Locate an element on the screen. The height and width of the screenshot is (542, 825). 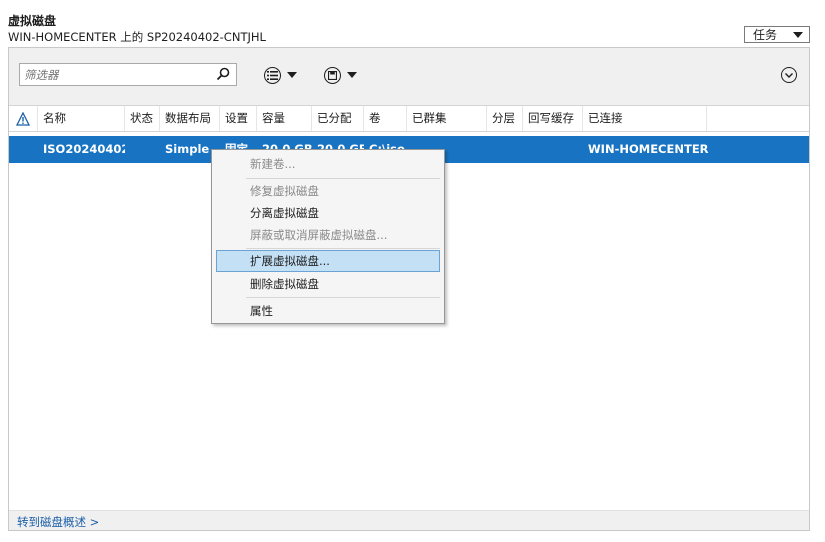
expand-icon is located at coordinates (789, 75).